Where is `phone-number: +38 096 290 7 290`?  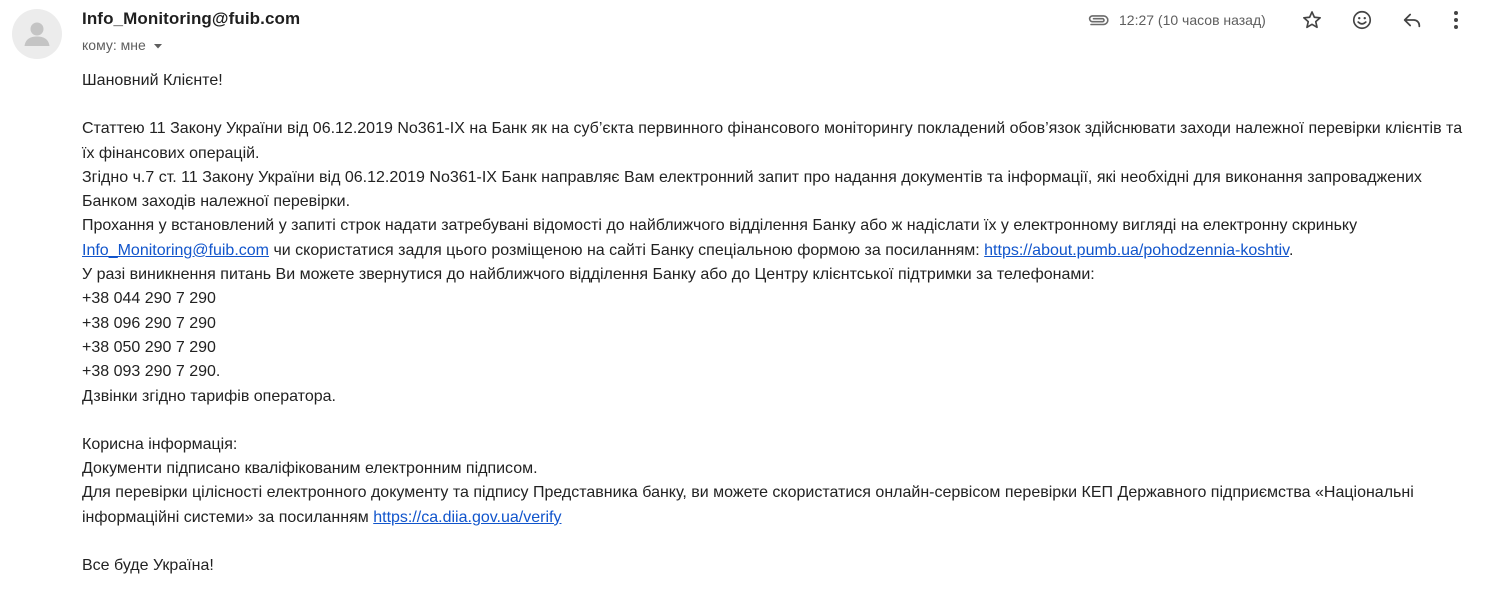
phone-number: +38 096 290 7 290 is located at coordinates (149, 323).